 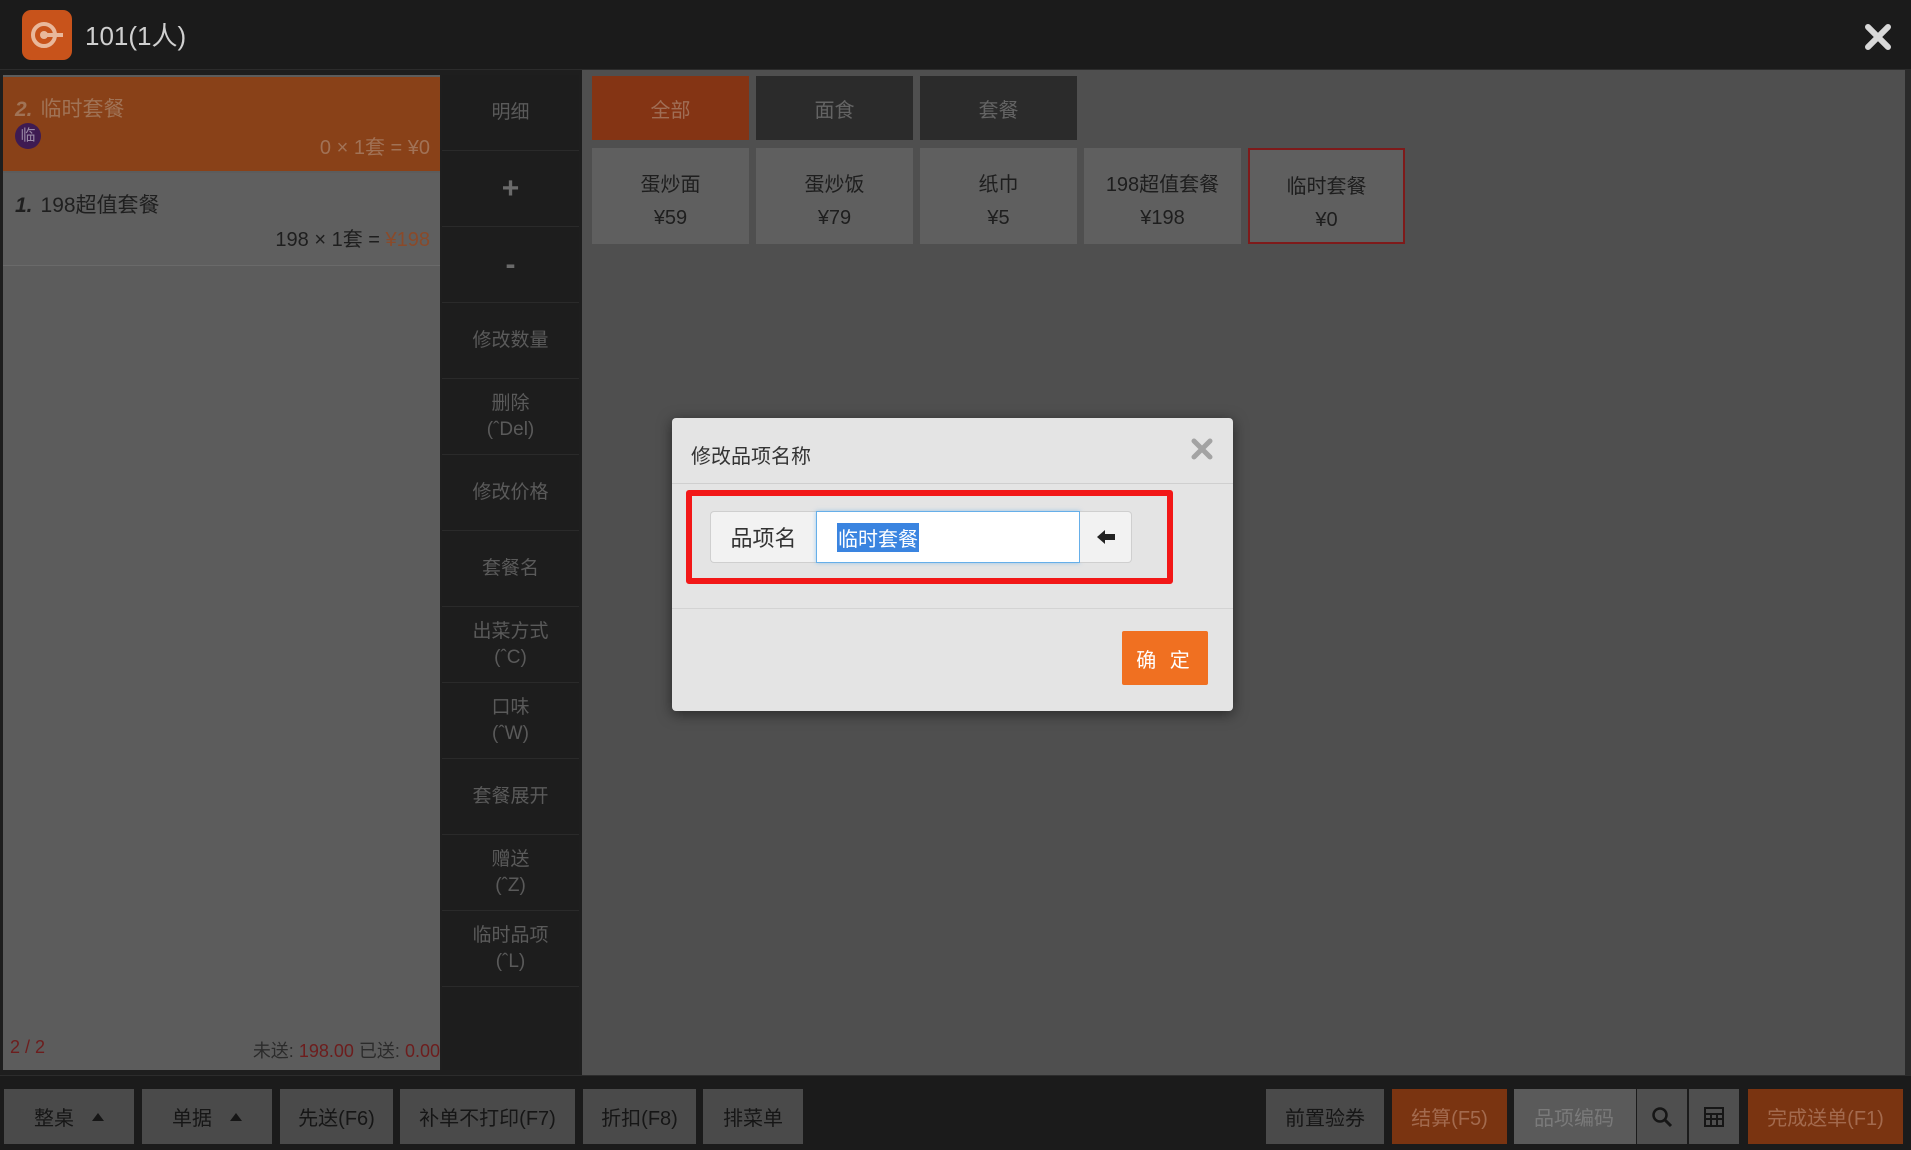 What do you see at coordinates (878, 537) in the screenshot?
I see `item-name-value: 临时套餐` at bounding box center [878, 537].